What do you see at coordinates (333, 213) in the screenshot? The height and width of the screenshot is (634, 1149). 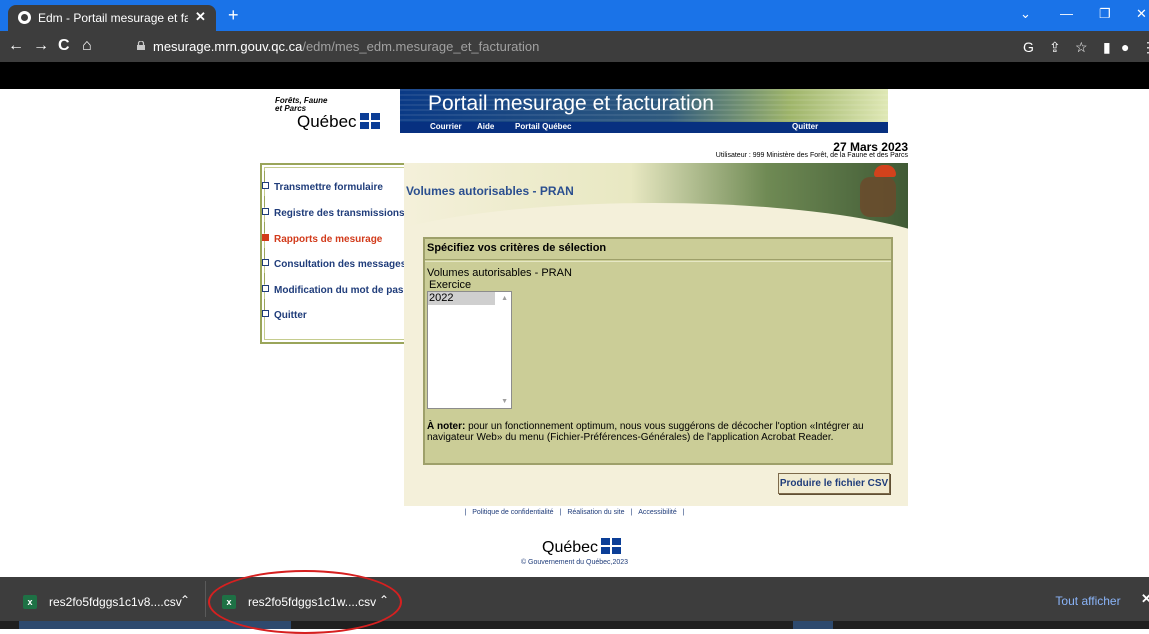 I see `sidebar-item-registre: Registre des transmissions` at bounding box center [333, 213].